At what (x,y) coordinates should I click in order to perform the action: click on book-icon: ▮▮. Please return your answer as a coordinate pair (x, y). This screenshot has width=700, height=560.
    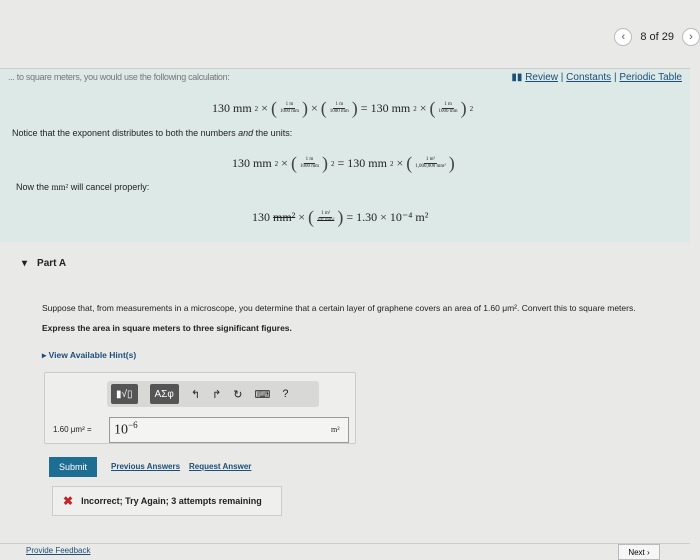
    Looking at the image, I should click on (517, 77).